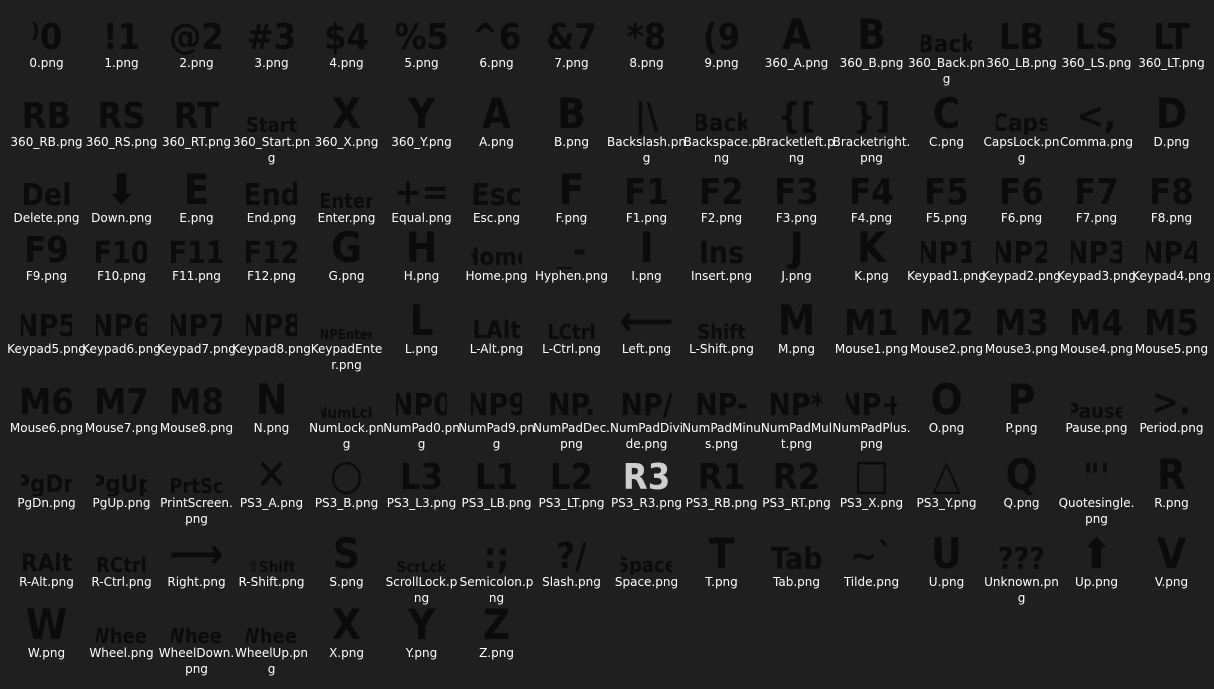 The width and height of the screenshot is (1214, 689). What do you see at coordinates (46, 319) in the screenshot?
I see `file-thumbnail: NP5` at bounding box center [46, 319].